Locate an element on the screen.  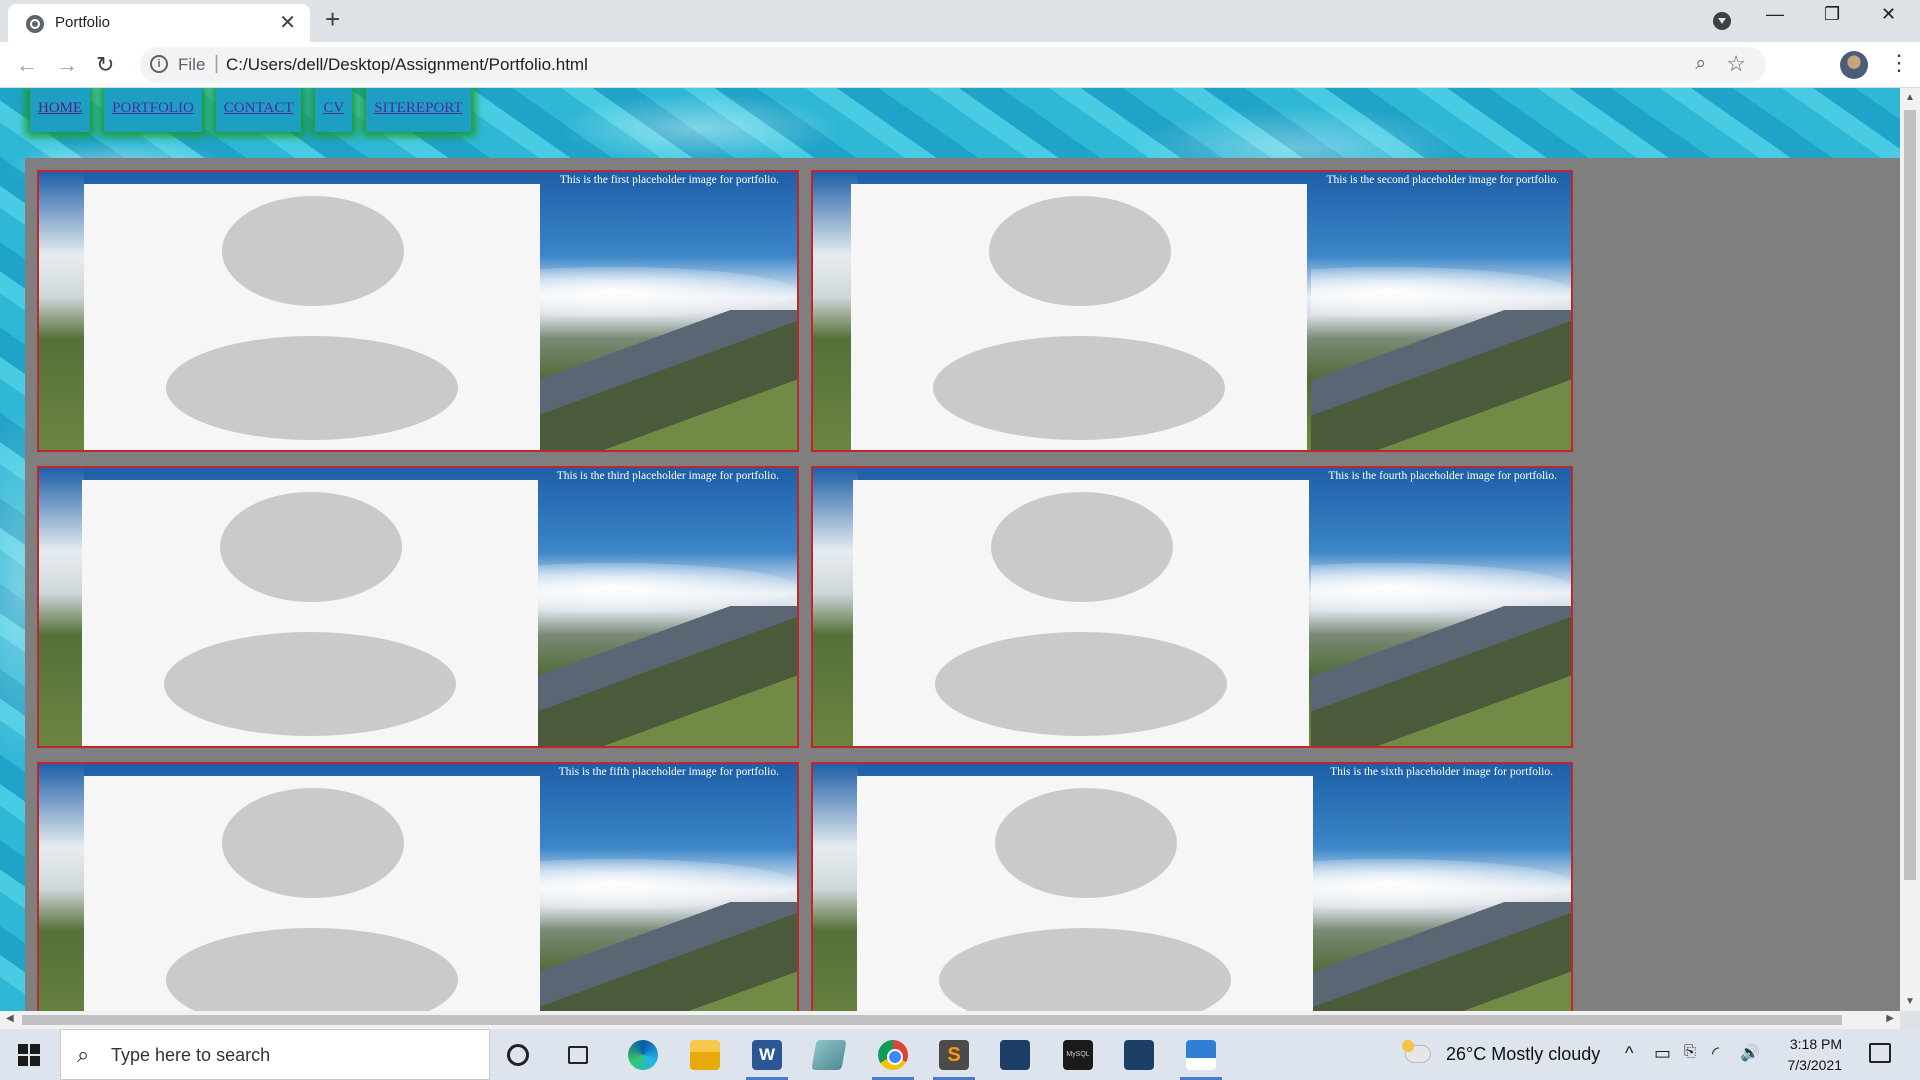
horizontal-scrollbar: ◀ ▶ is located at coordinates (950, 1020).